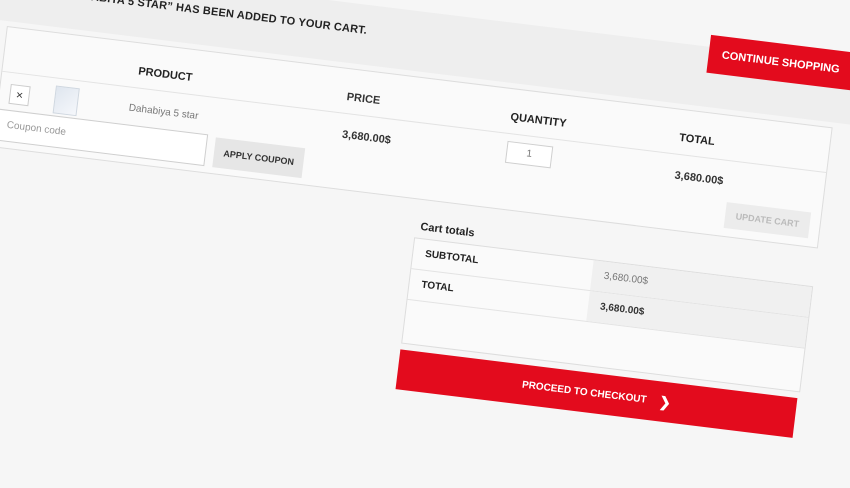  Describe the element at coordinates (451, 257) in the screenshot. I see `subtotal-label: SUBTOTAL` at that location.